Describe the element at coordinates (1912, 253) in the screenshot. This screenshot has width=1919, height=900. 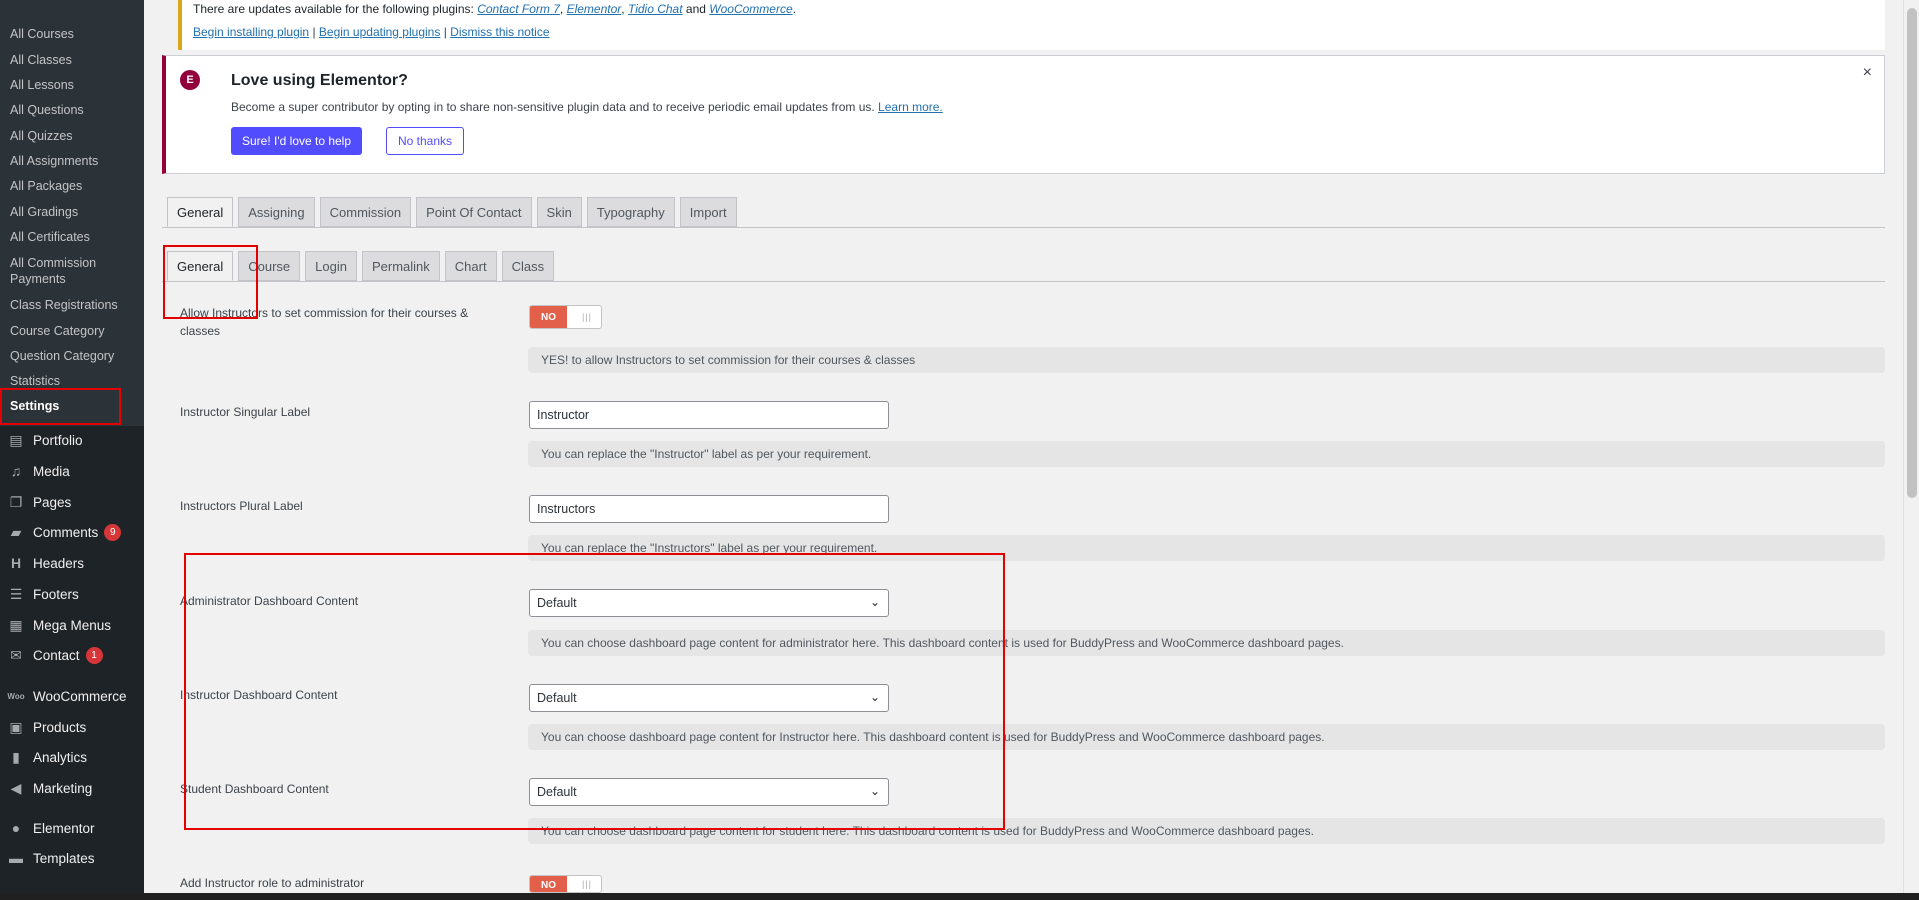
I see `scrollbar-thumb` at that location.